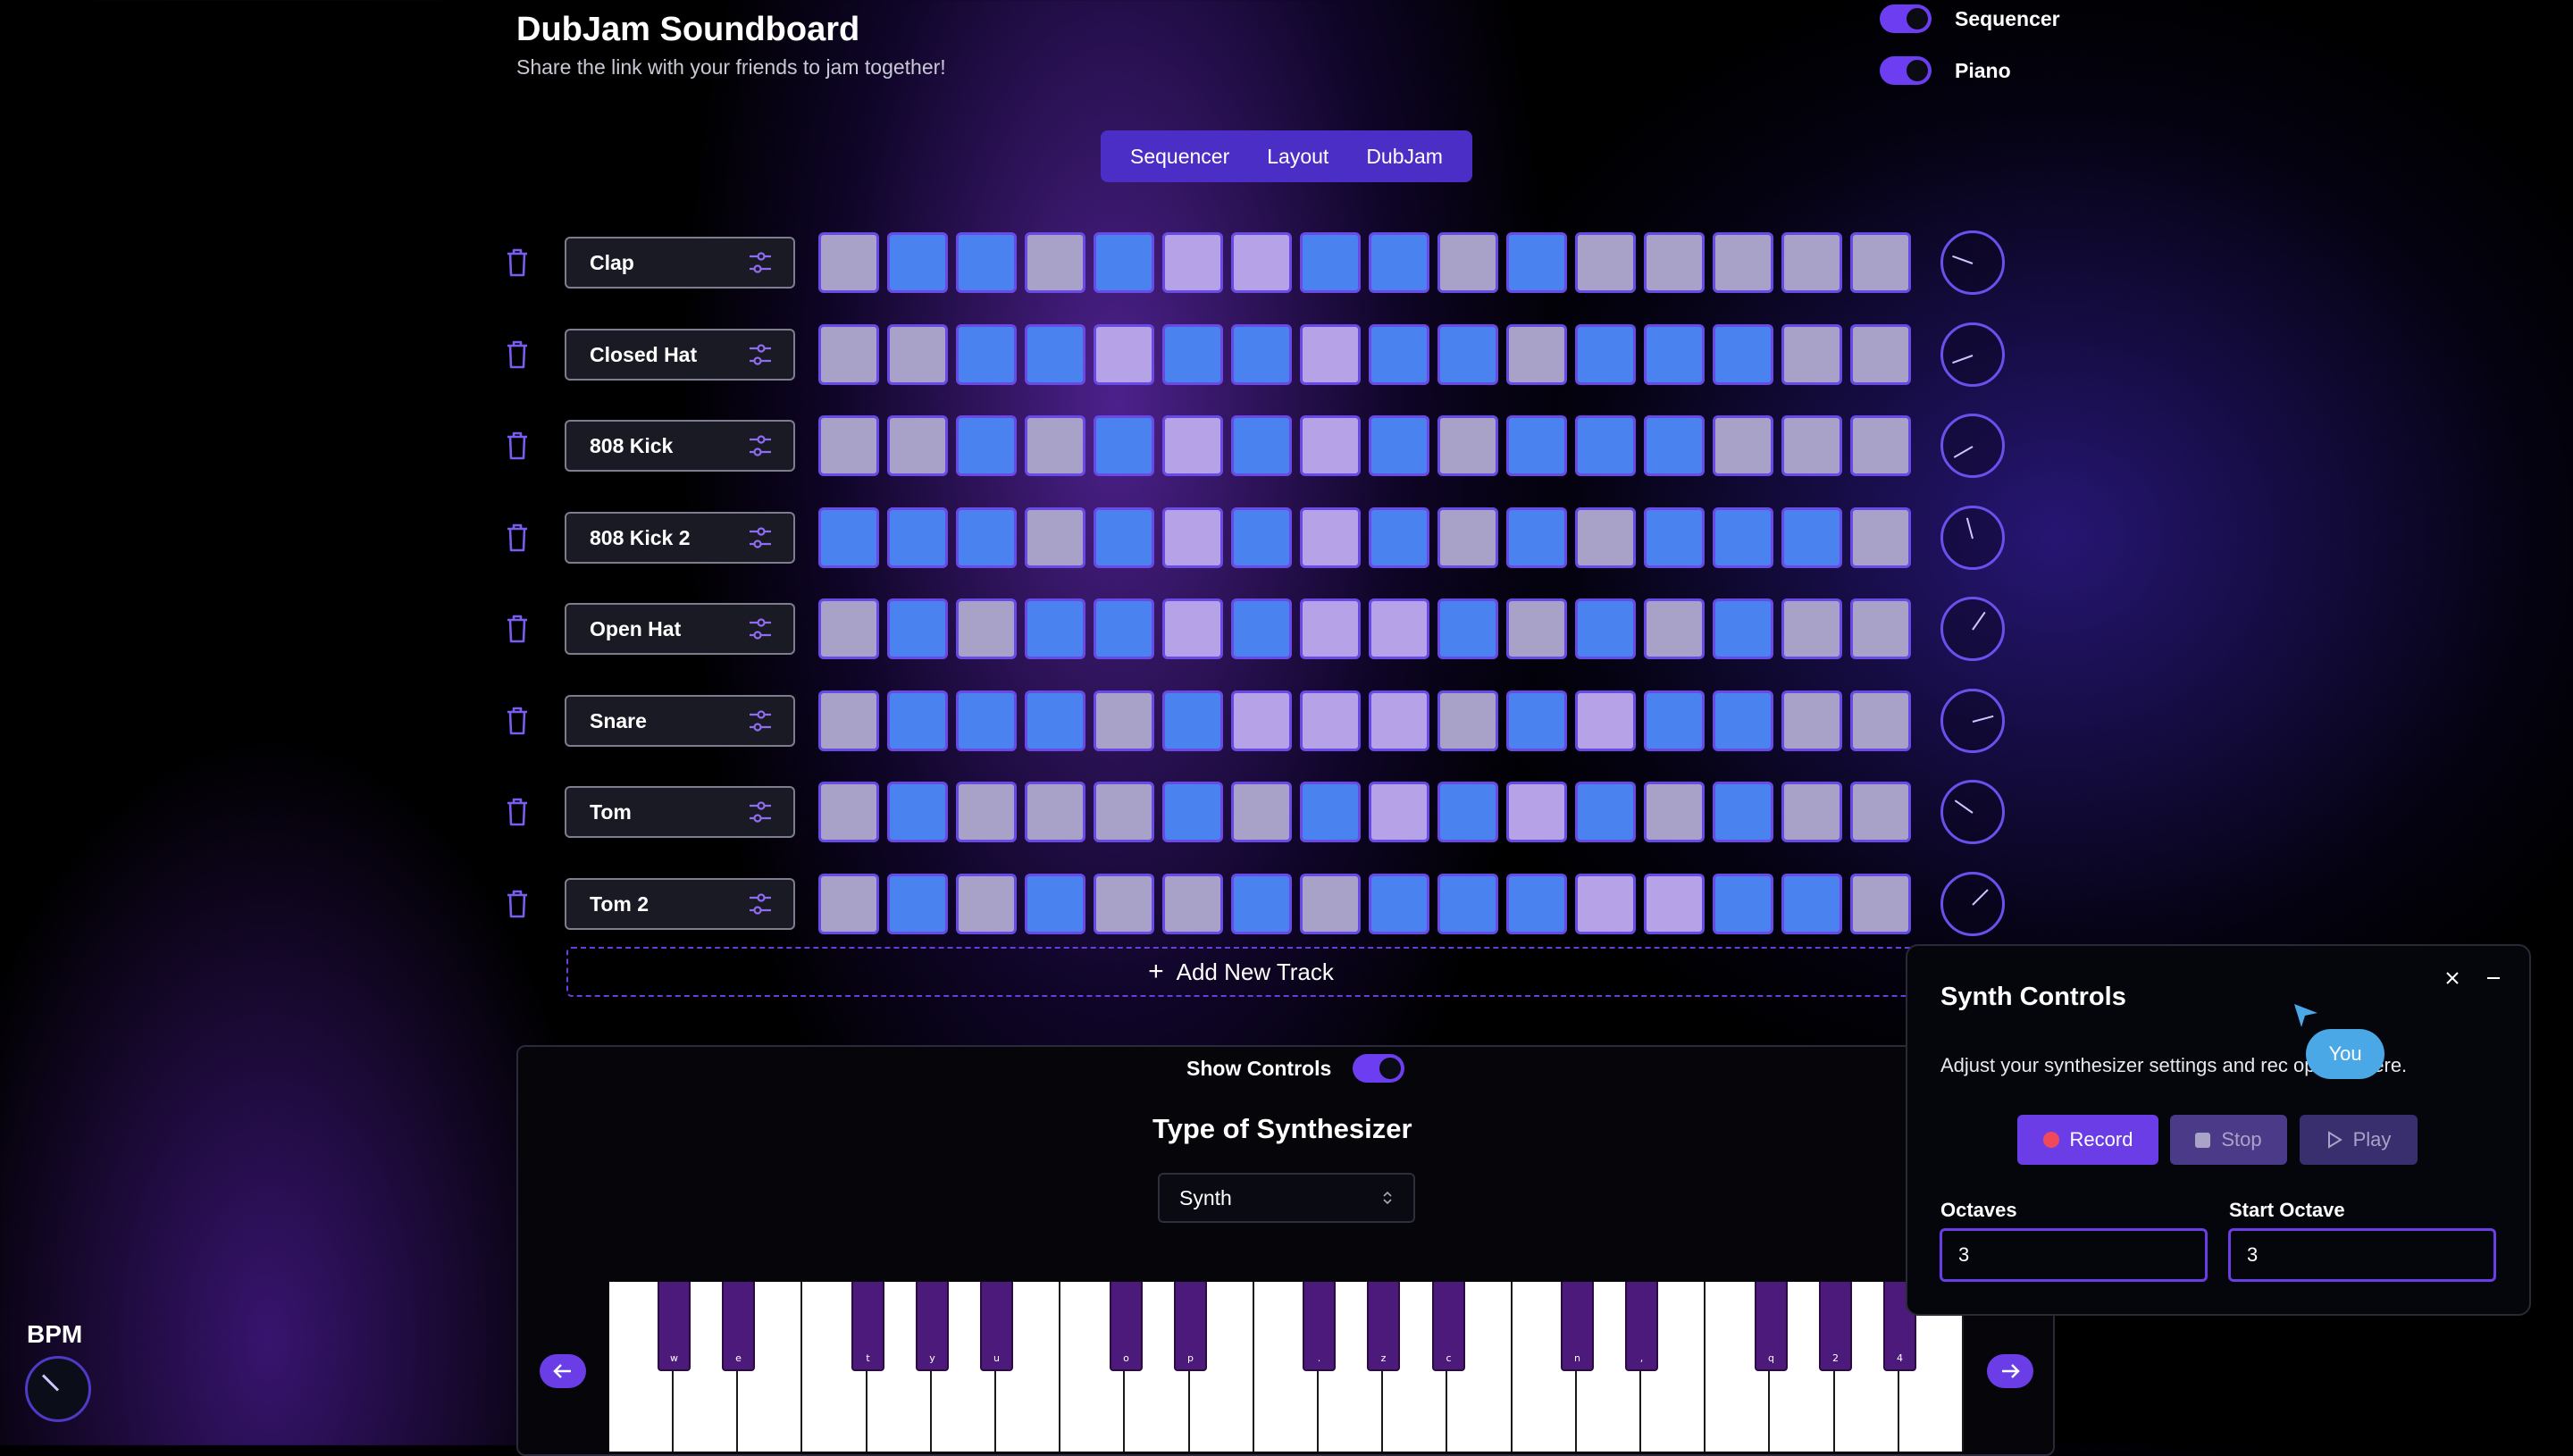 This screenshot has width=2573, height=1456. What do you see at coordinates (1835, 1326) in the screenshot?
I see `piano-black-key: 2` at bounding box center [1835, 1326].